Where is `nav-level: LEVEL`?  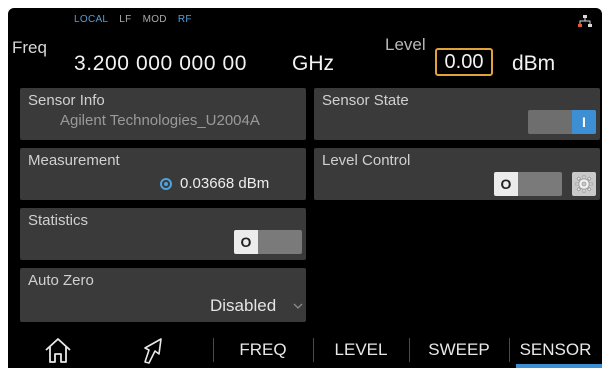
nav-level: LEVEL is located at coordinates (361, 350).